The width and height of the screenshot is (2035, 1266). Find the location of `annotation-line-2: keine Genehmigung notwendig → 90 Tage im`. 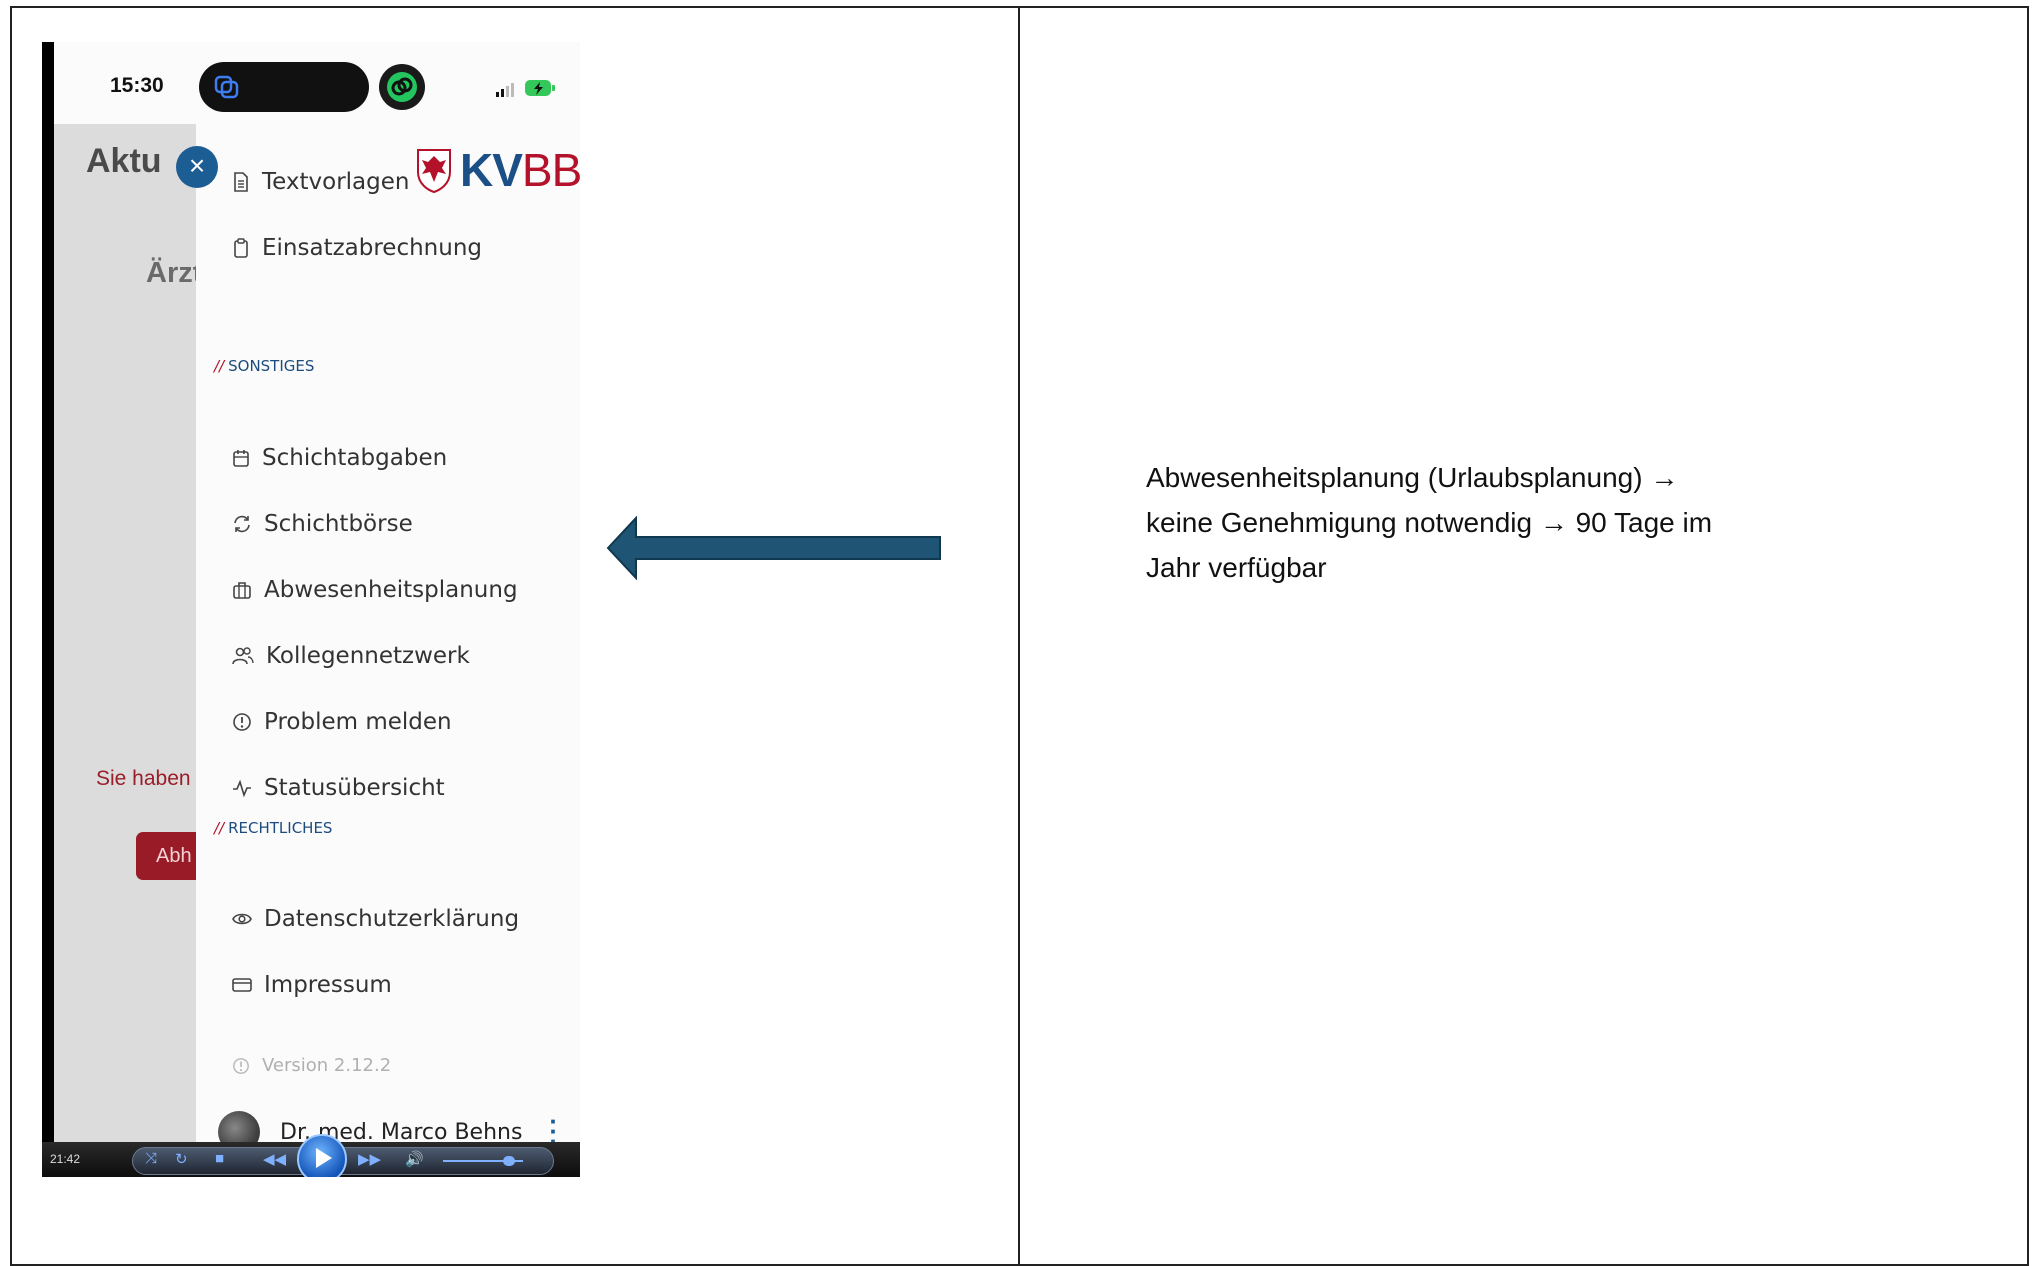

annotation-line-2: keine Genehmigung notwendig → 90 Tage im is located at coordinates (1429, 522).